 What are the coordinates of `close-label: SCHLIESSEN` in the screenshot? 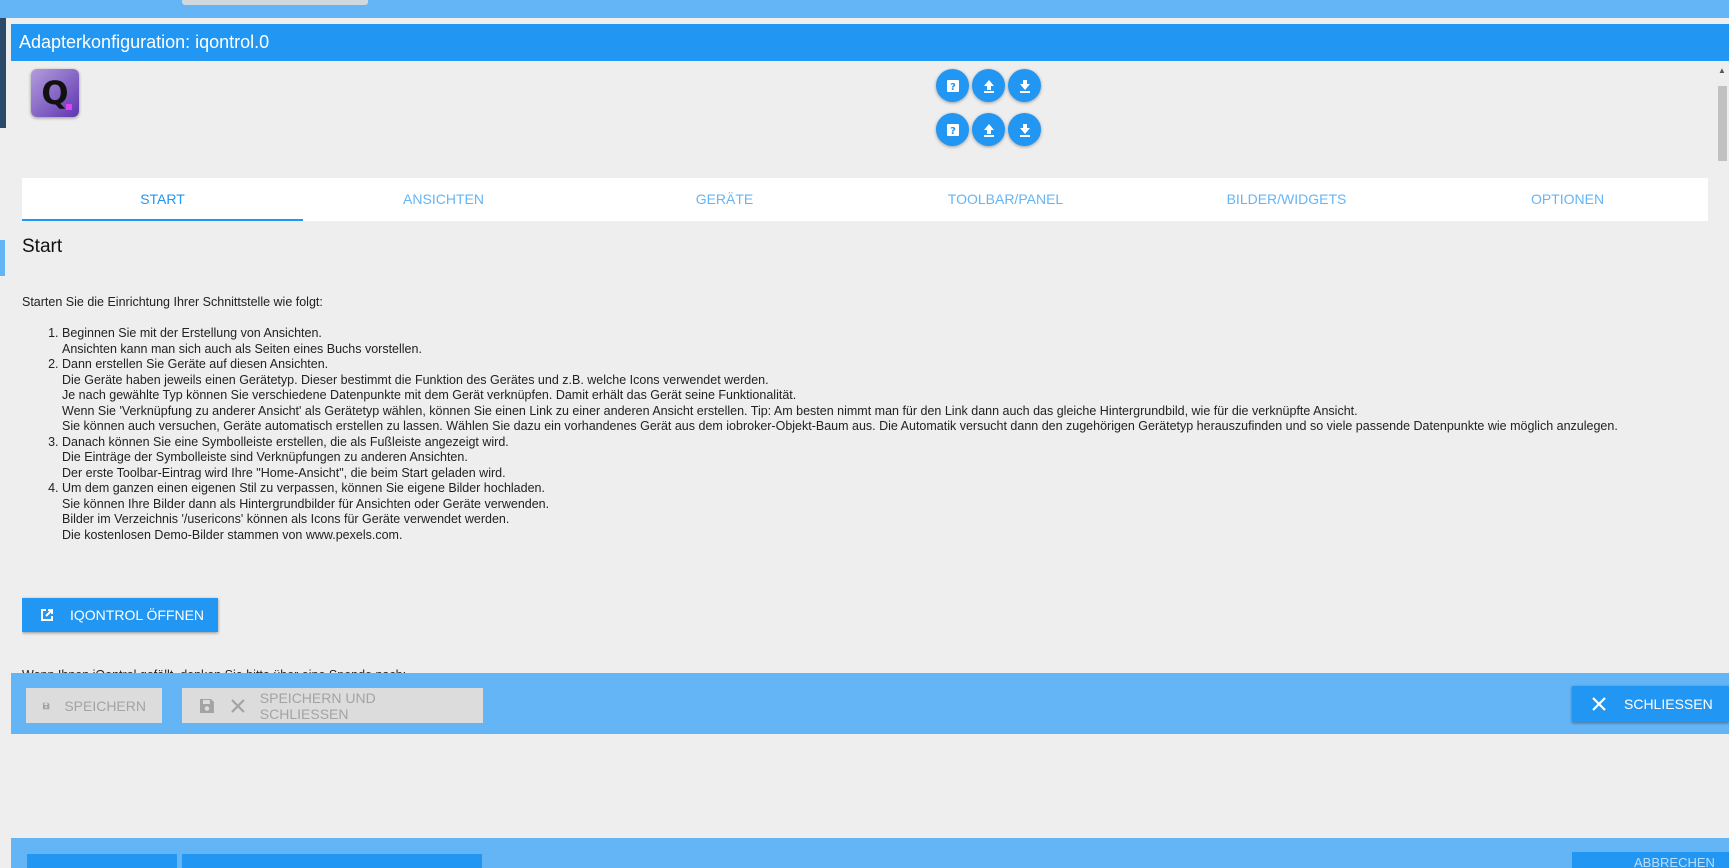 It's located at (1668, 704).